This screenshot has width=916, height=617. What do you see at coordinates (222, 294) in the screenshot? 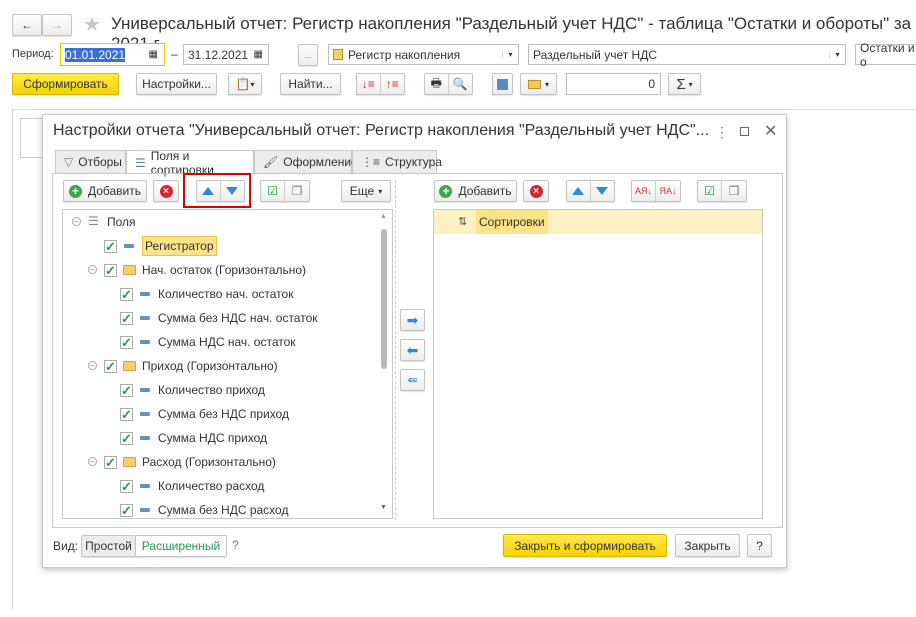
I see `tree-row: ✓ Количество нач. остаток` at bounding box center [222, 294].